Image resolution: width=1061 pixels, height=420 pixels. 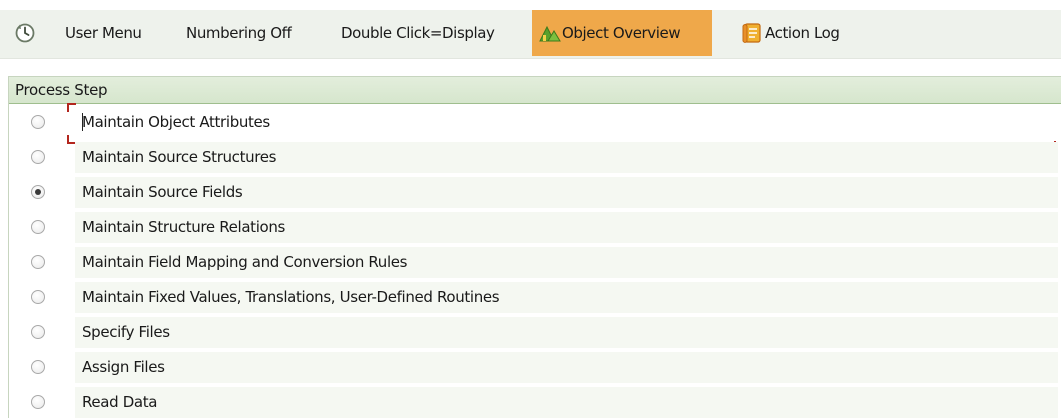 I want to click on double-click-display-label: Double Click=Display, so click(x=418, y=33).